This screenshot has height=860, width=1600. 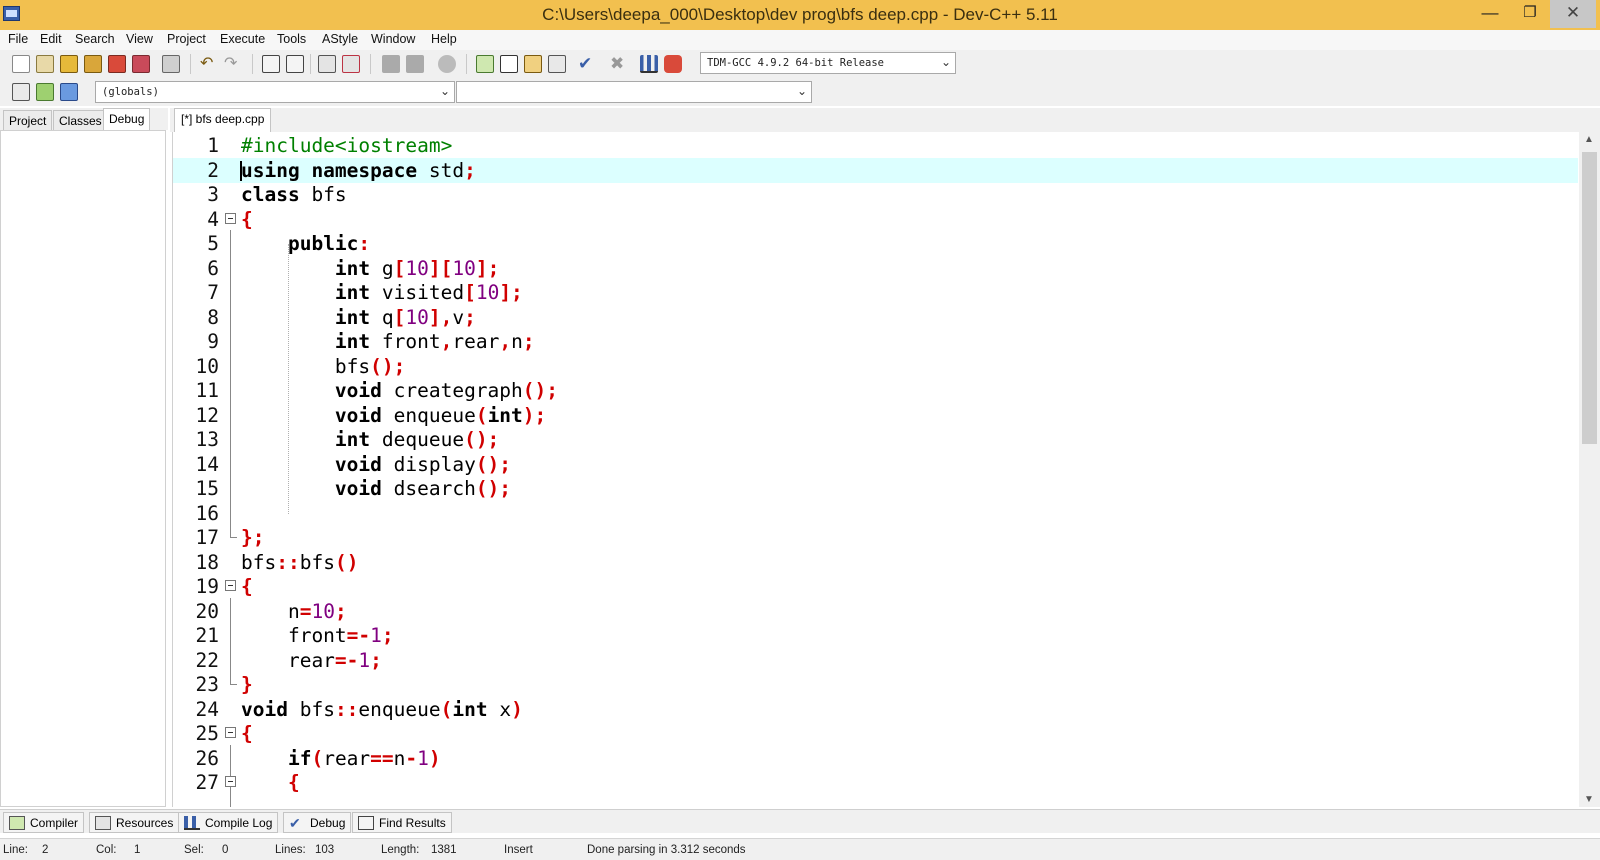 What do you see at coordinates (875, 464) in the screenshot?
I see `code-line: 14 void display();` at bounding box center [875, 464].